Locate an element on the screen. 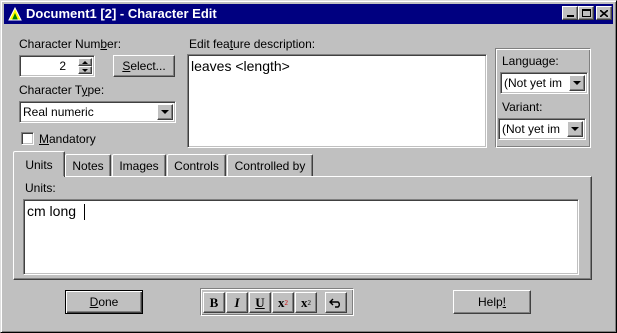 The width and height of the screenshot is (617, 333). maximize-button is located at coordinates (586, 13).